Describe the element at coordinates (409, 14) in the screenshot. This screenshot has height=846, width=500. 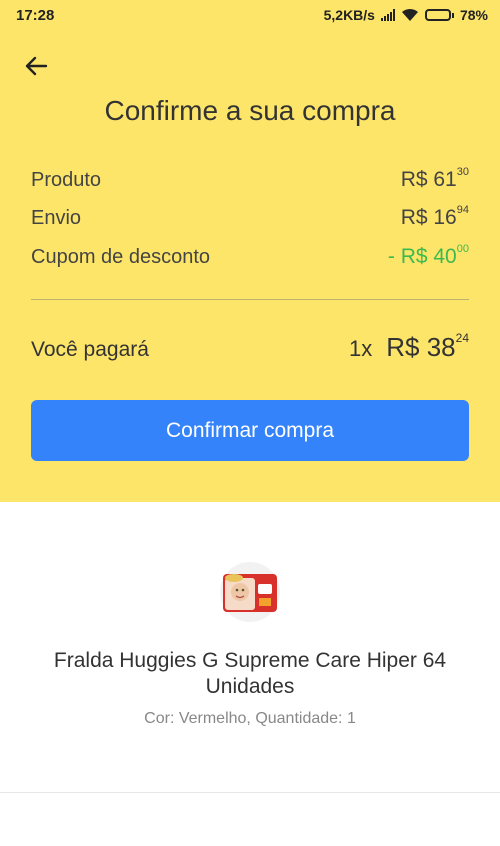
I see `wifi-icon` at that location.